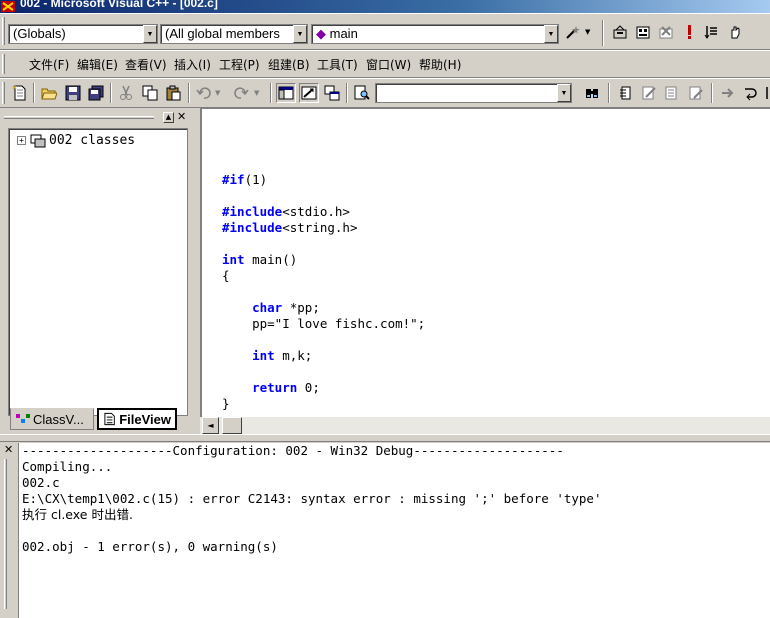 This screenshot has height=618, width=770. What do you see at coordinates (73, 93) in the screenshot?
I see `save-icon` at bounding box center [73, 93].